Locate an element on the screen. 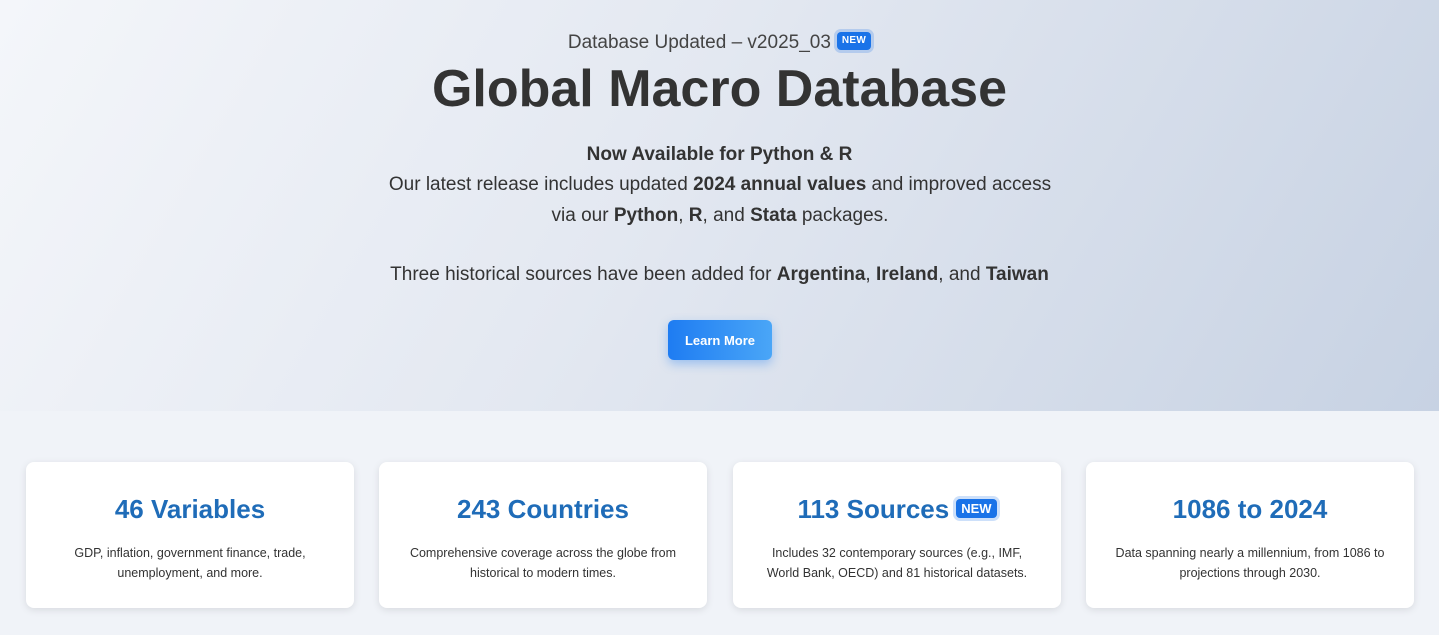 Image resolution: width=1439 pixels, height=635 pixels. country-name: Ireland is located at coordinates (907, 274).